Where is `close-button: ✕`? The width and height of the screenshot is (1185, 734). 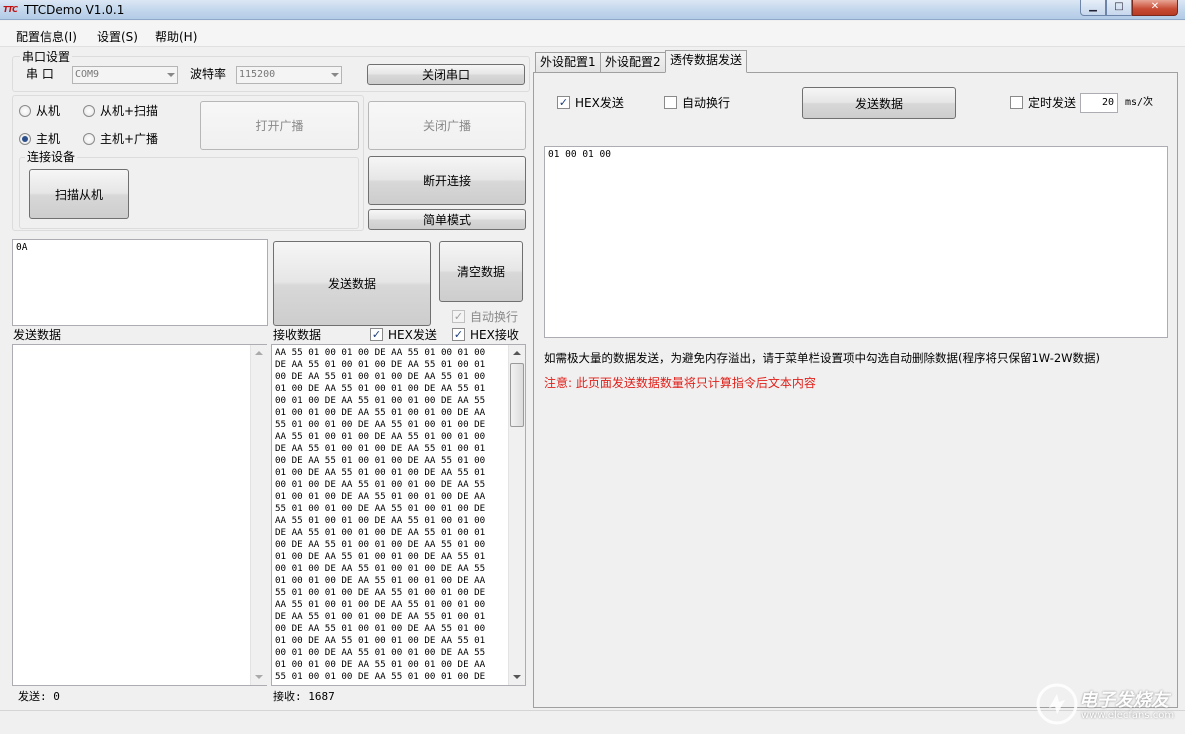 close-button: ✕ is located at coordinates (1155, 8).